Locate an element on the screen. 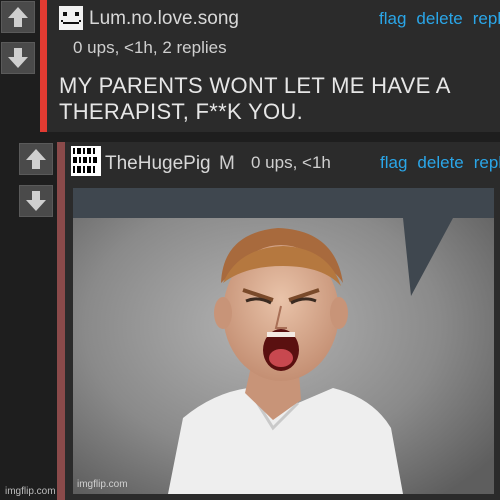 This screenshot has height=500, width=500. image-watermark: imgflip.com is located at coordinates (102, 484).